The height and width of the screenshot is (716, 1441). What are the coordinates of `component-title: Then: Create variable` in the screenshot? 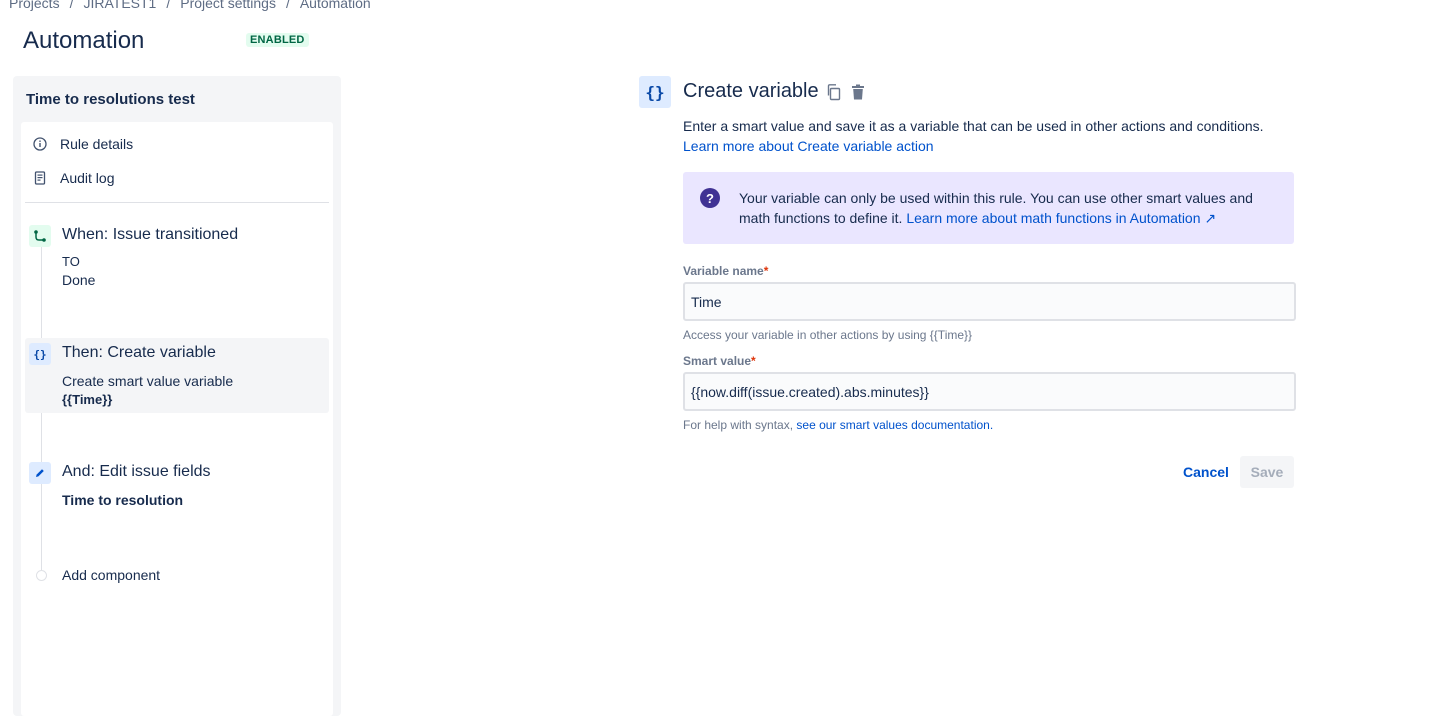 It's located at (139, 352).